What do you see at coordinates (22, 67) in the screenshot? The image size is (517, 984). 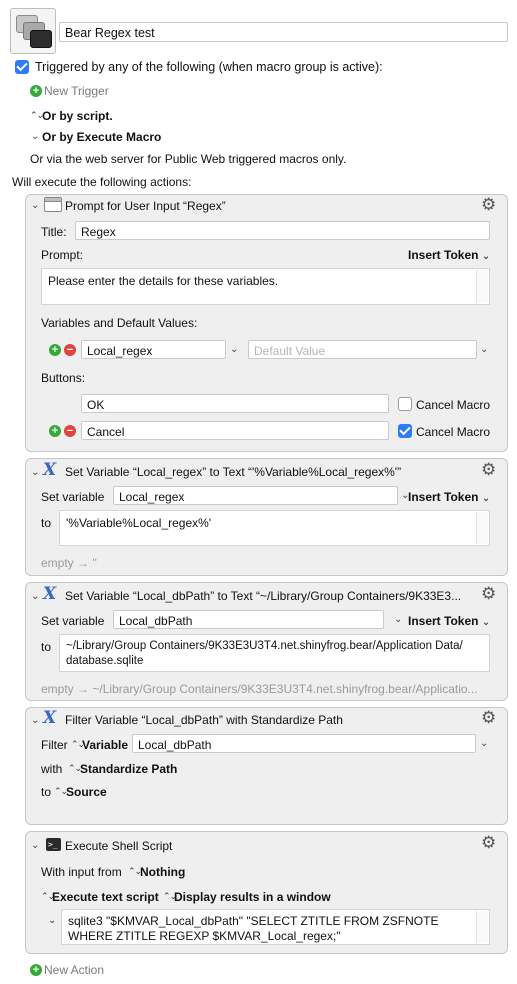 I see `triggered-checkbox` at bounding box center [22, 67].